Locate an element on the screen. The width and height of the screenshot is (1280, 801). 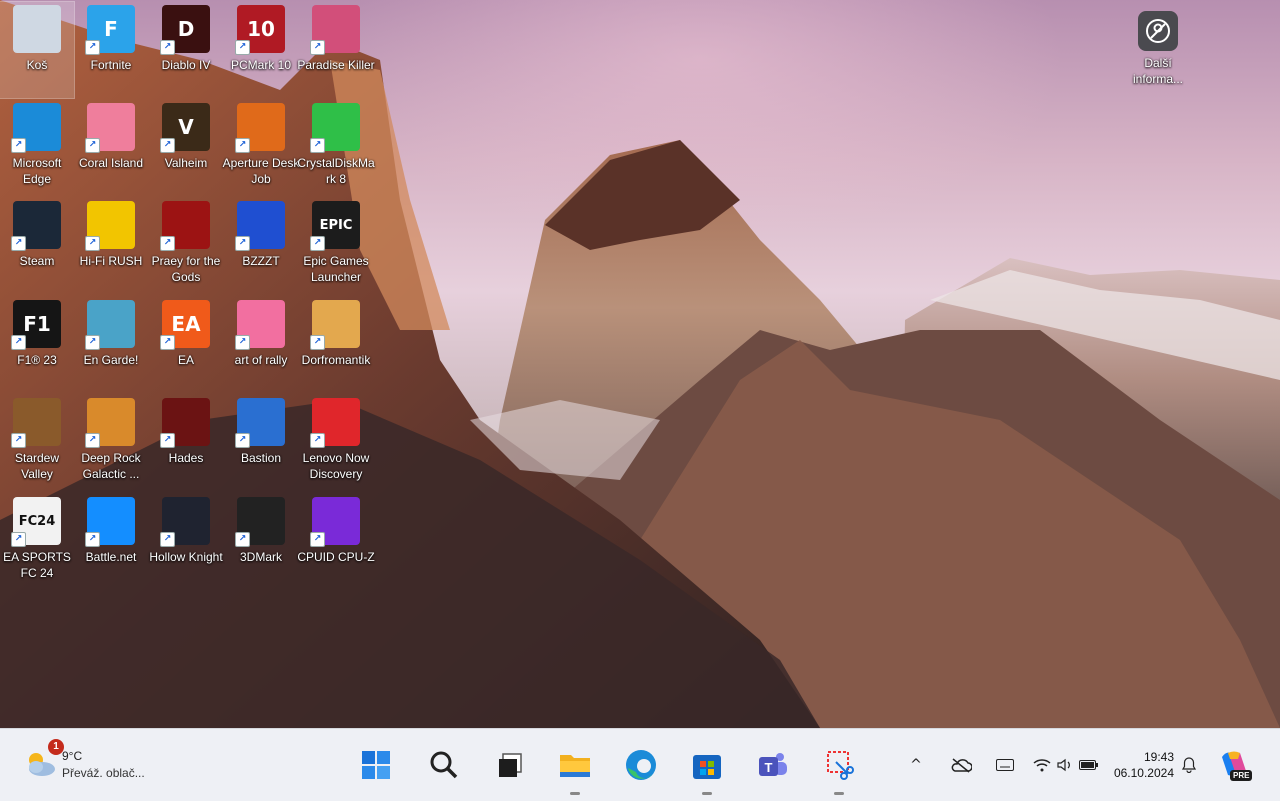
desktop-icon-lenovo-now-discovery: ↗ Lenovo Now Discovery is located at coordinates (336, 443).